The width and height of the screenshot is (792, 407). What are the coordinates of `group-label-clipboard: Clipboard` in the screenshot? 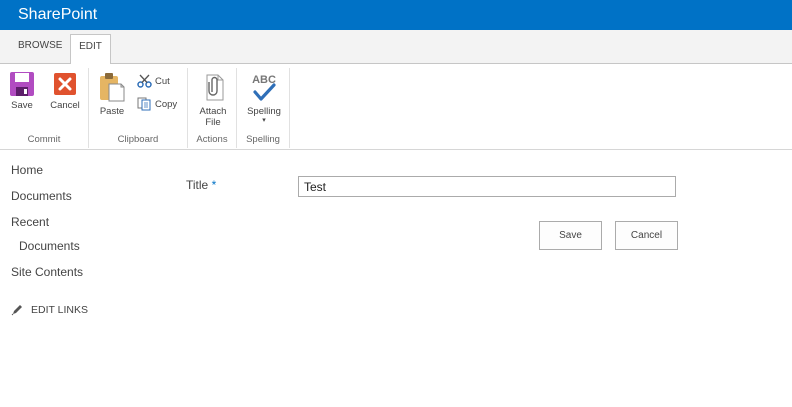 It's located at (138, 139).